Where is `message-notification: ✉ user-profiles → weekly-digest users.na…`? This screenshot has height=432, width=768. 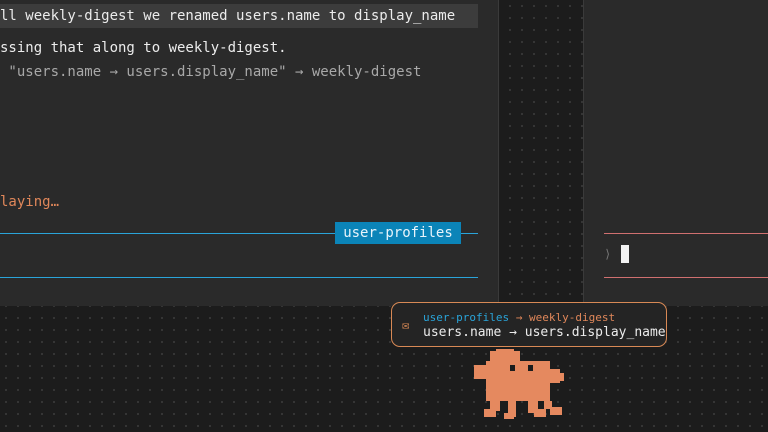
message-notification: ✉ user-profiles → weekly-digest users.na… is located at coordinates (529, 324).